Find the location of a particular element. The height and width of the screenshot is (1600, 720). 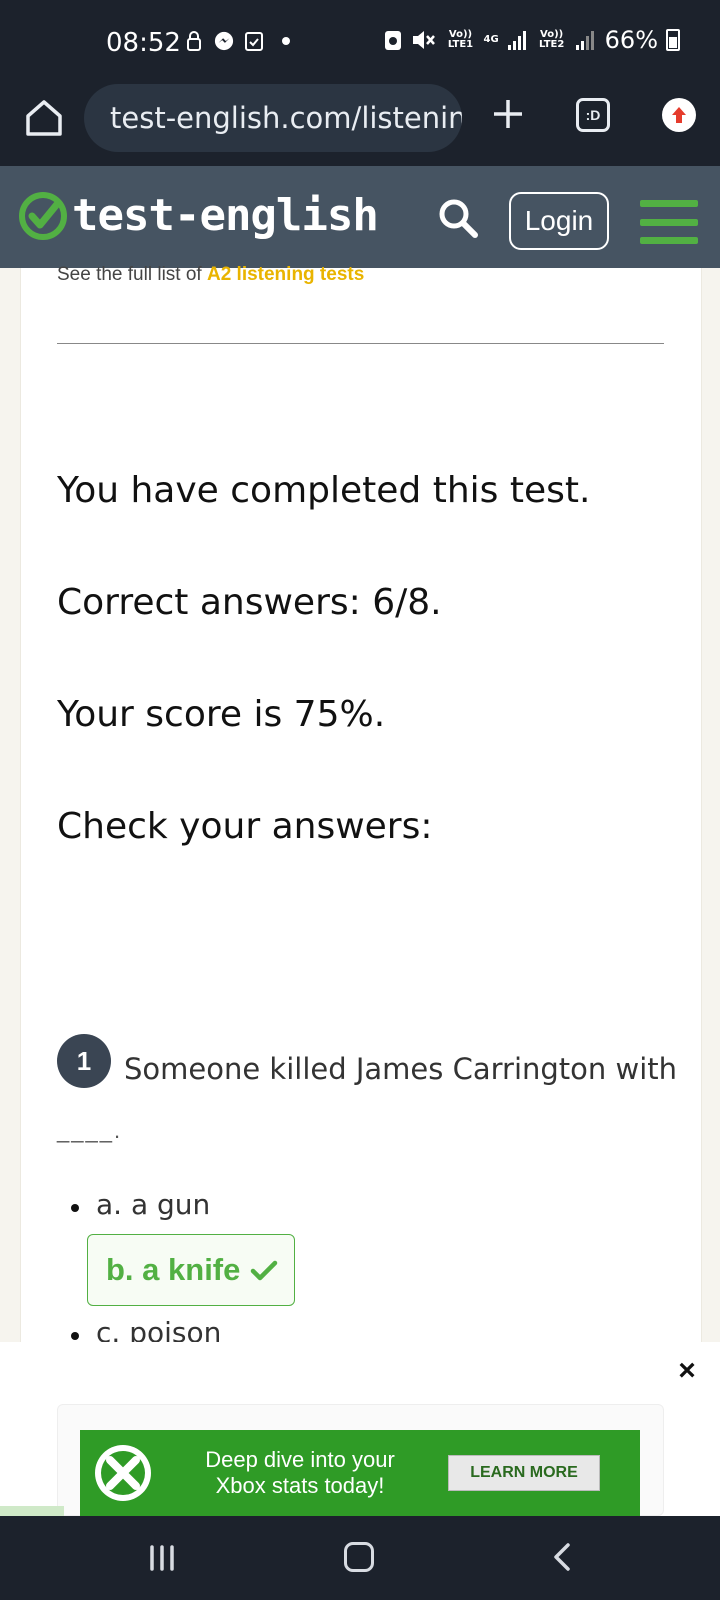

ad-line-1: Deep dive into your is located at coordinates (300, 1459).